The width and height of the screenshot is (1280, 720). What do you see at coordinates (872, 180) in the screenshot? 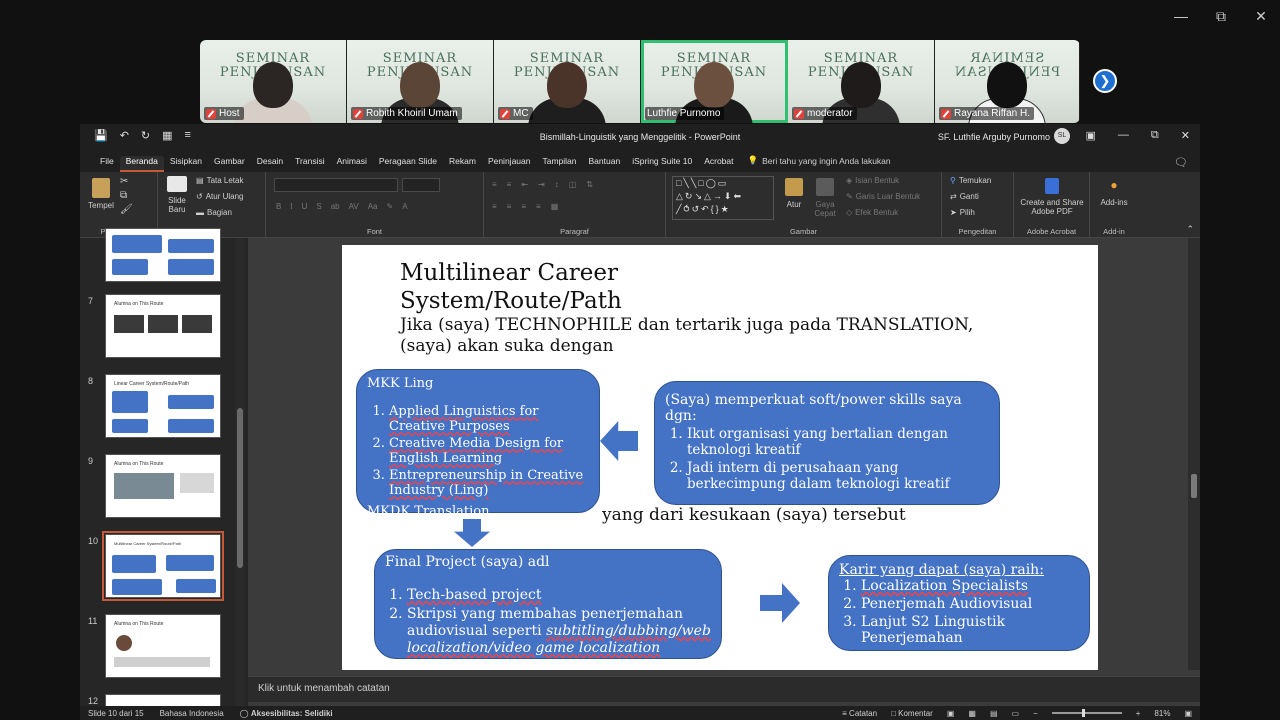
I see `shape-fill-button: ◈ Isian Bentuk` at bounding box center [872, 180].